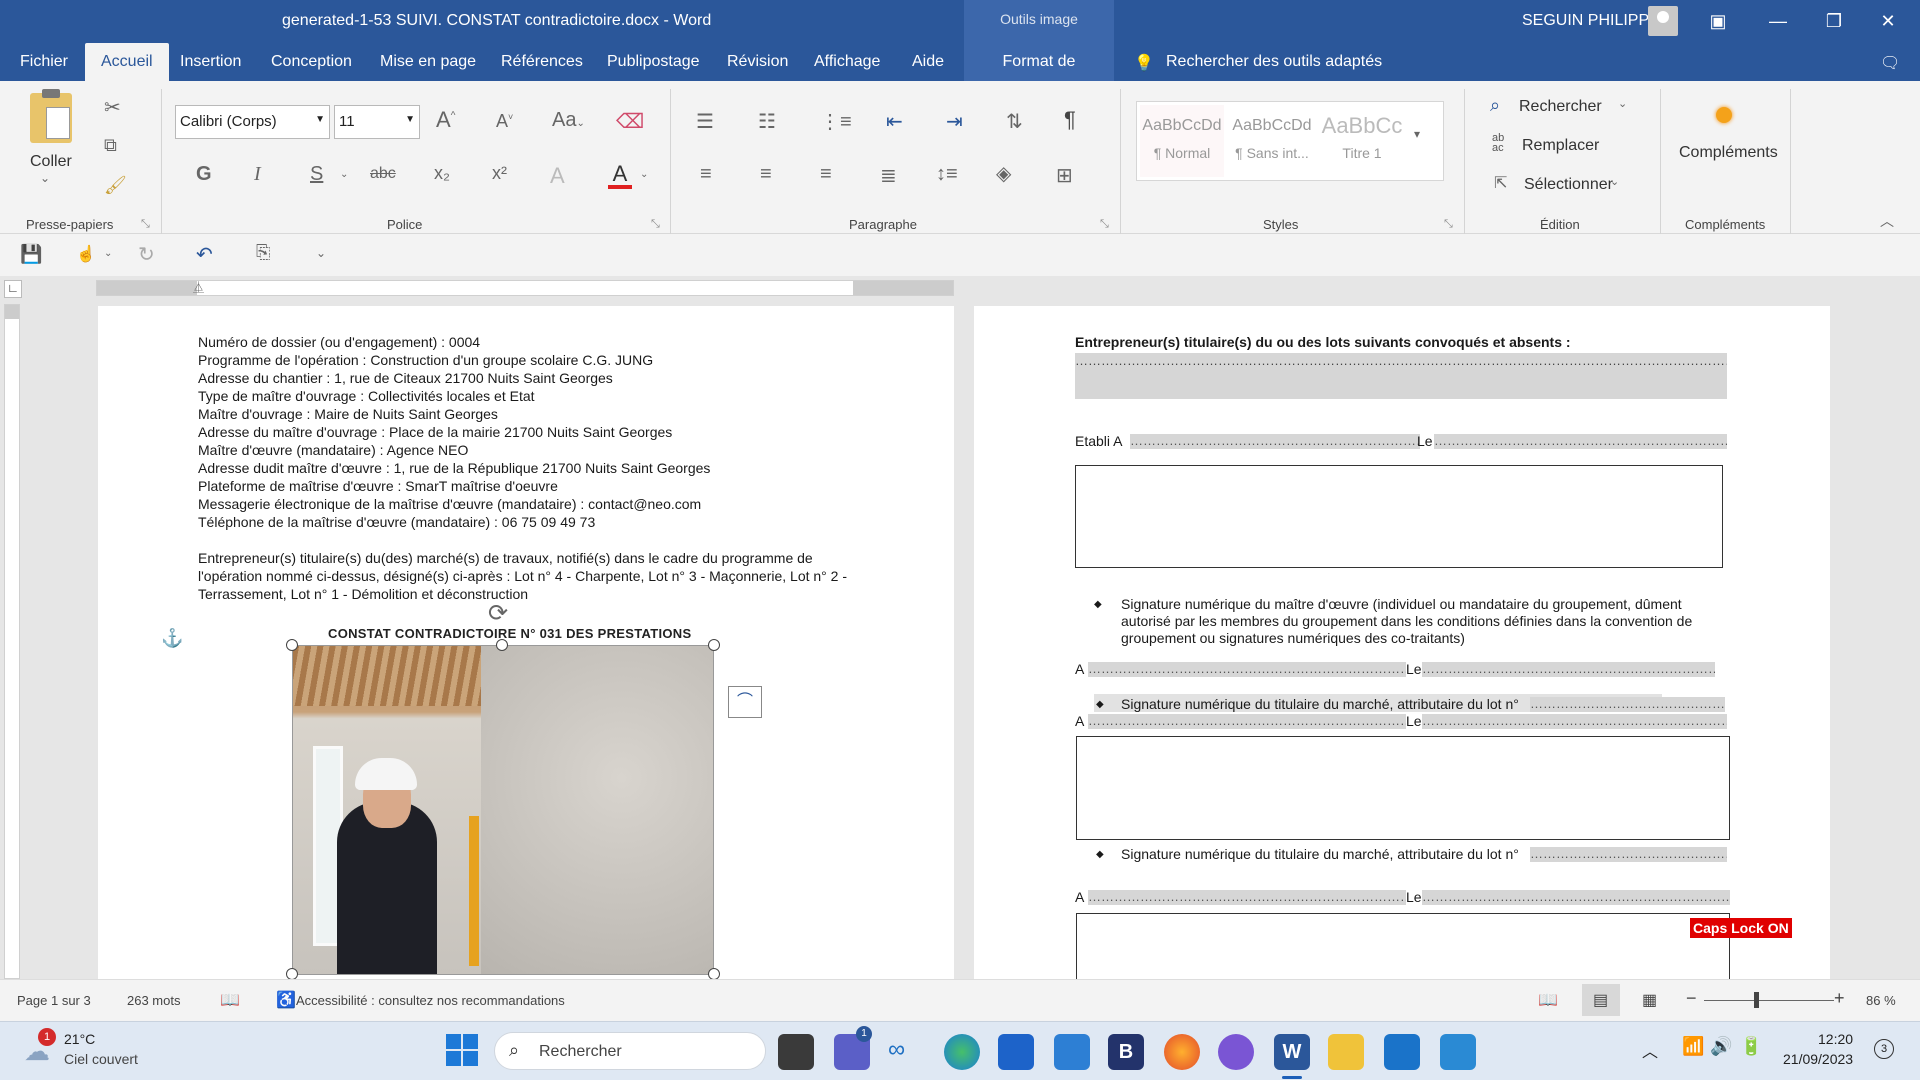 Image resolution: width=1920 pixels, height=1080 pixels. I want to click on layout-options-icon: ⌒, so click(745, 702).